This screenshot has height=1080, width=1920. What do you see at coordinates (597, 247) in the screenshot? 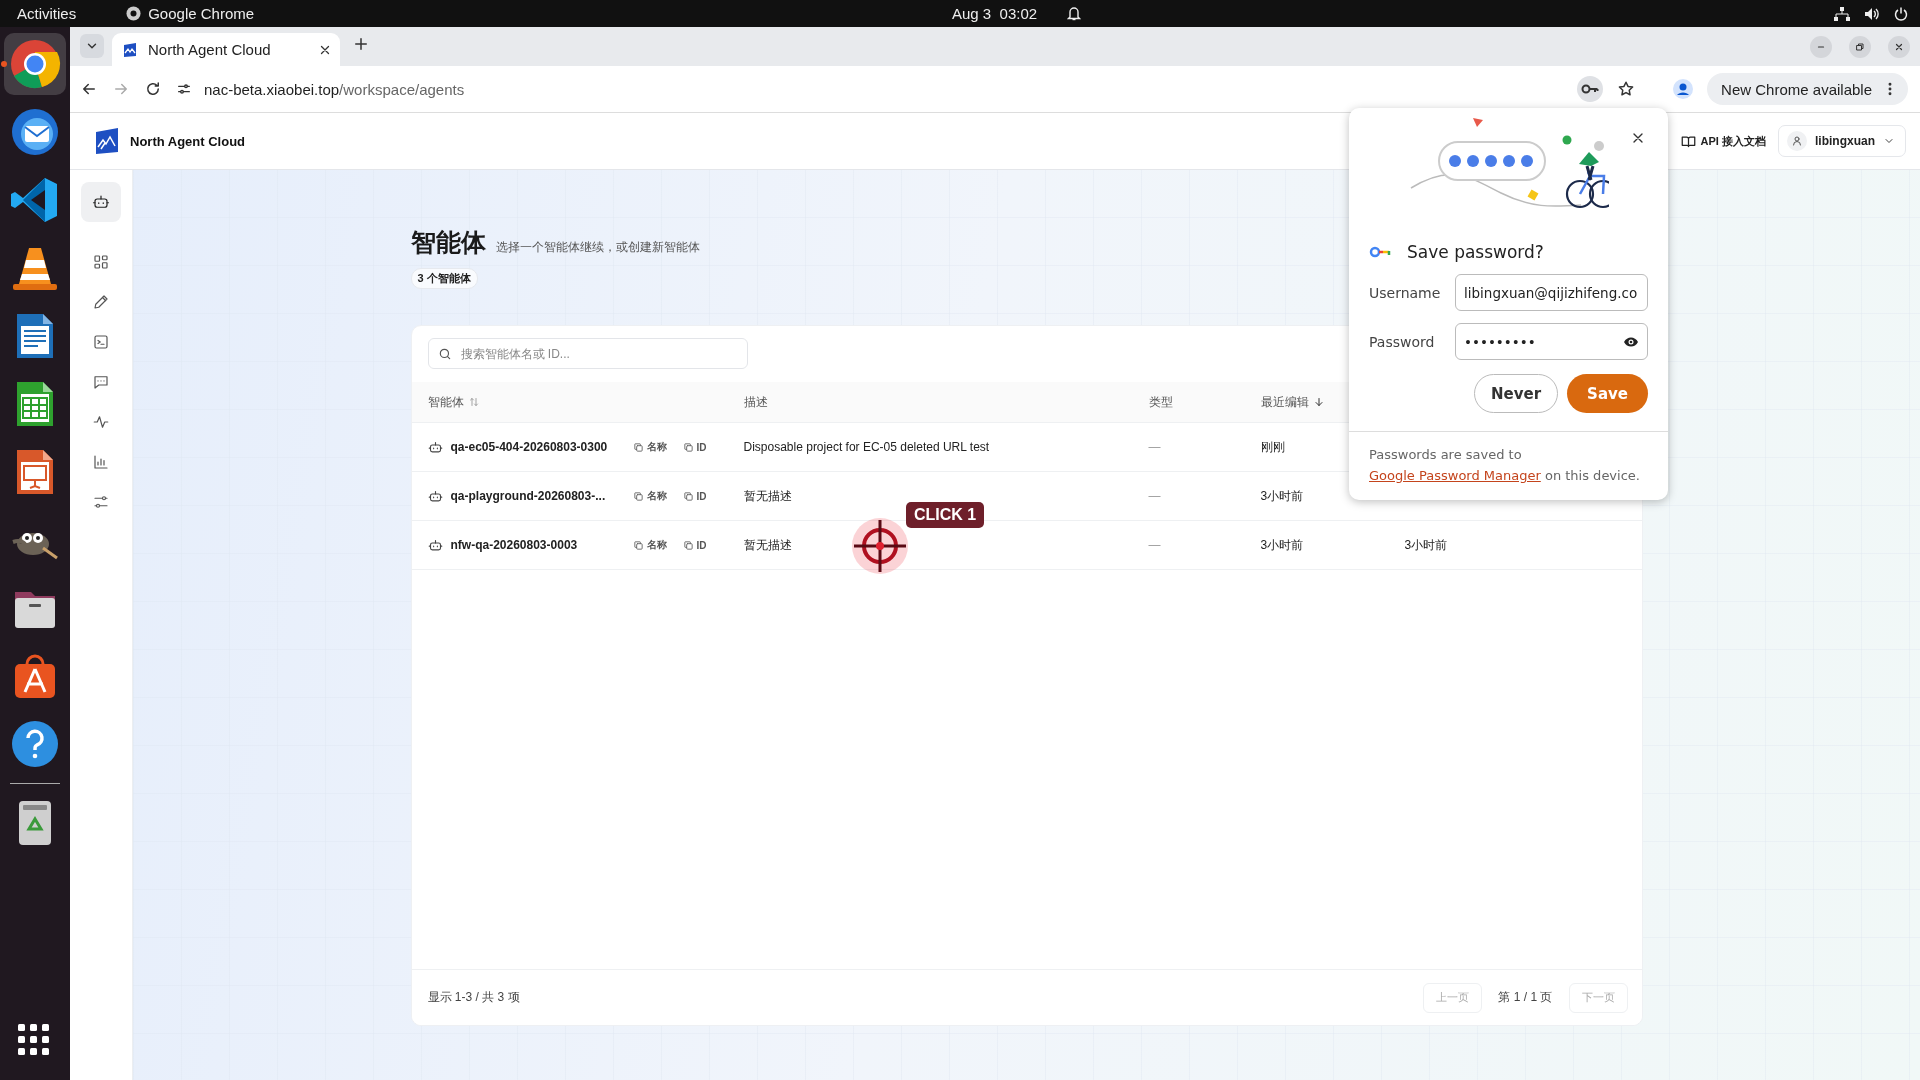
I see `page-subtitle: 选择一个智能体继续，或创建新智能体` at bounding box center [597, 247].